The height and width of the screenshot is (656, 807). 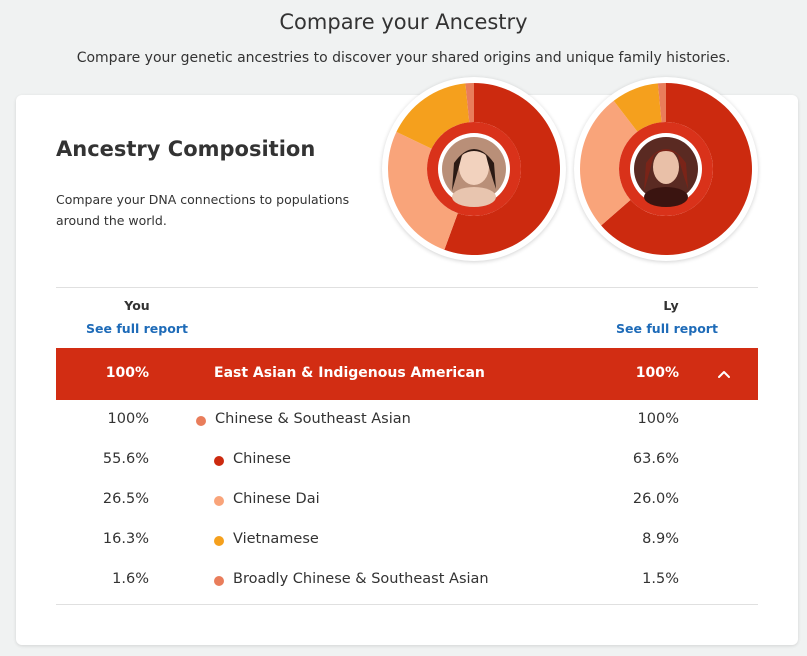 What do you see at coordinates (474, 169) in the screenshot?
I see `donut-chart-you` at bounding box center [474, 169].